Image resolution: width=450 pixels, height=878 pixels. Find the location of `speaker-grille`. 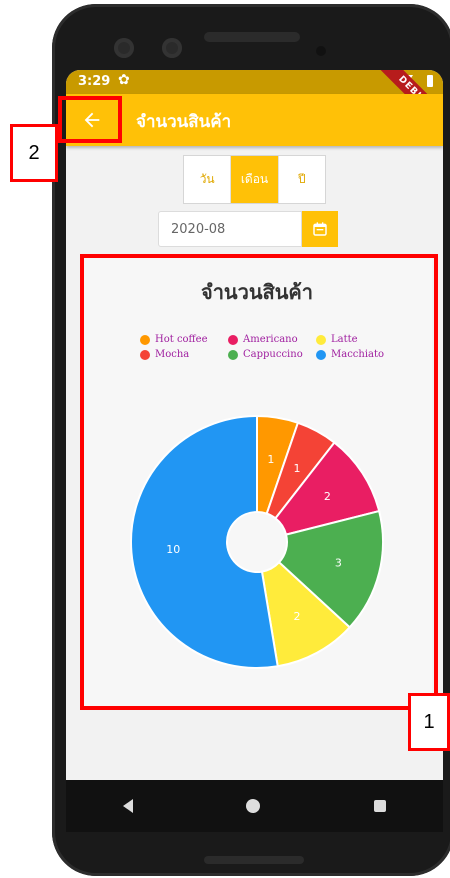

speaker-grille is located at coordinates (252, 37).